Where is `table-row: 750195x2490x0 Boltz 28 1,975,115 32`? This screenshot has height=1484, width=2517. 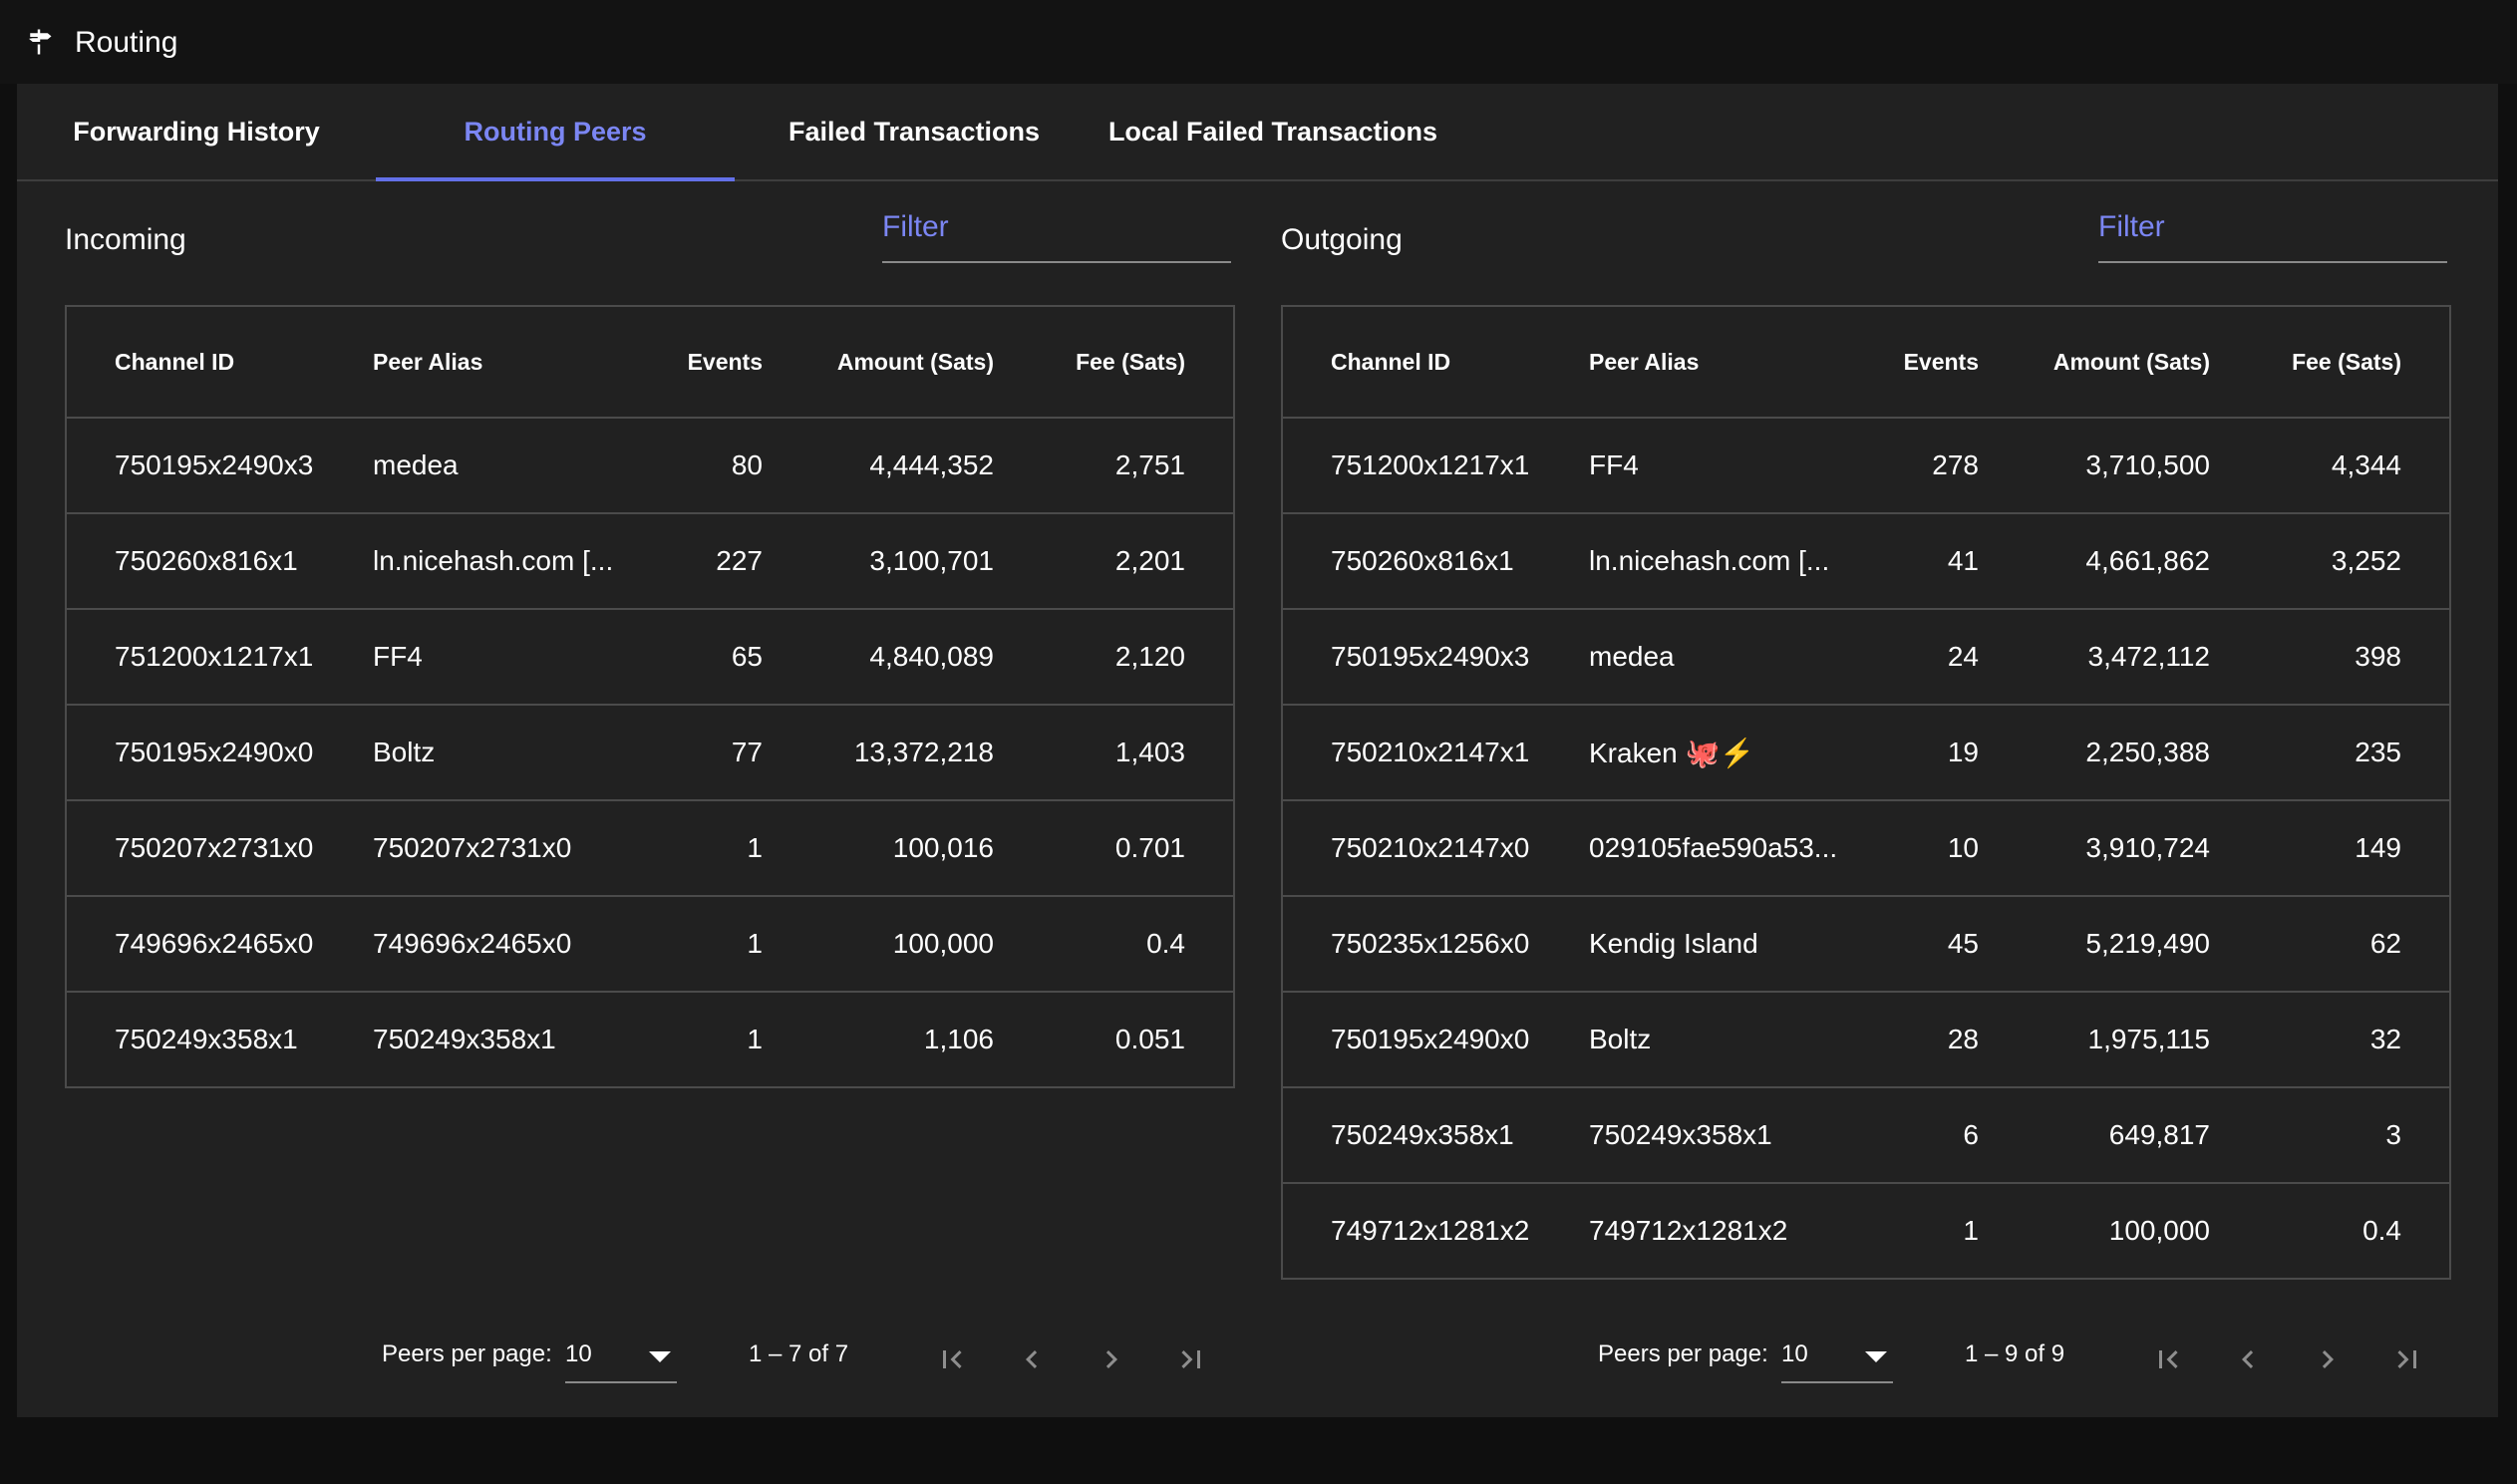
table-row: 750195x2490x0 Boltz 28 1,975,115 32 is located at coordinates (1866, 1040).